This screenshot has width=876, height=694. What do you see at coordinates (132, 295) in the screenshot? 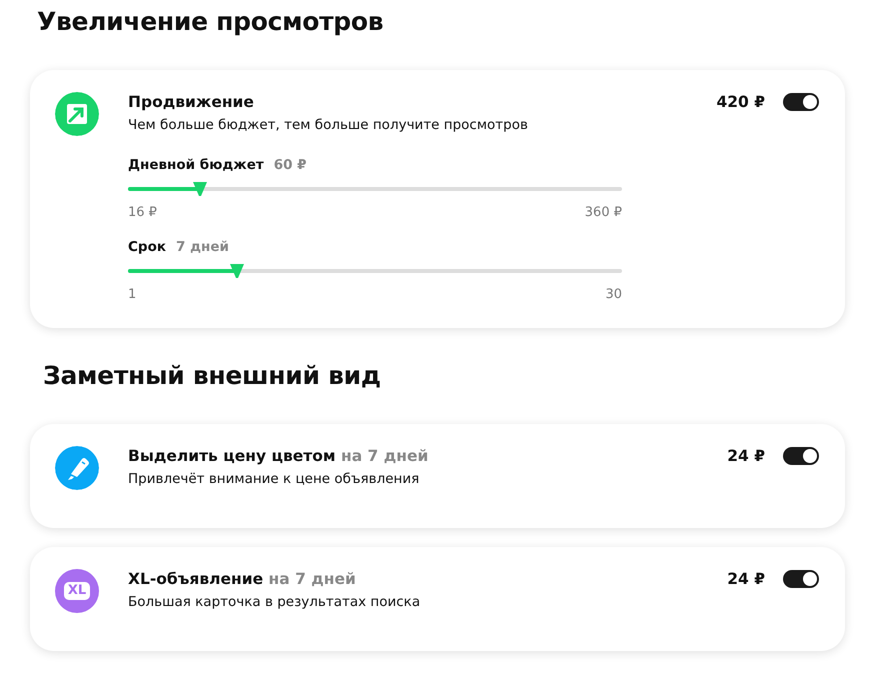
I see `slider-min: 1` at bounding box center [132, 295].